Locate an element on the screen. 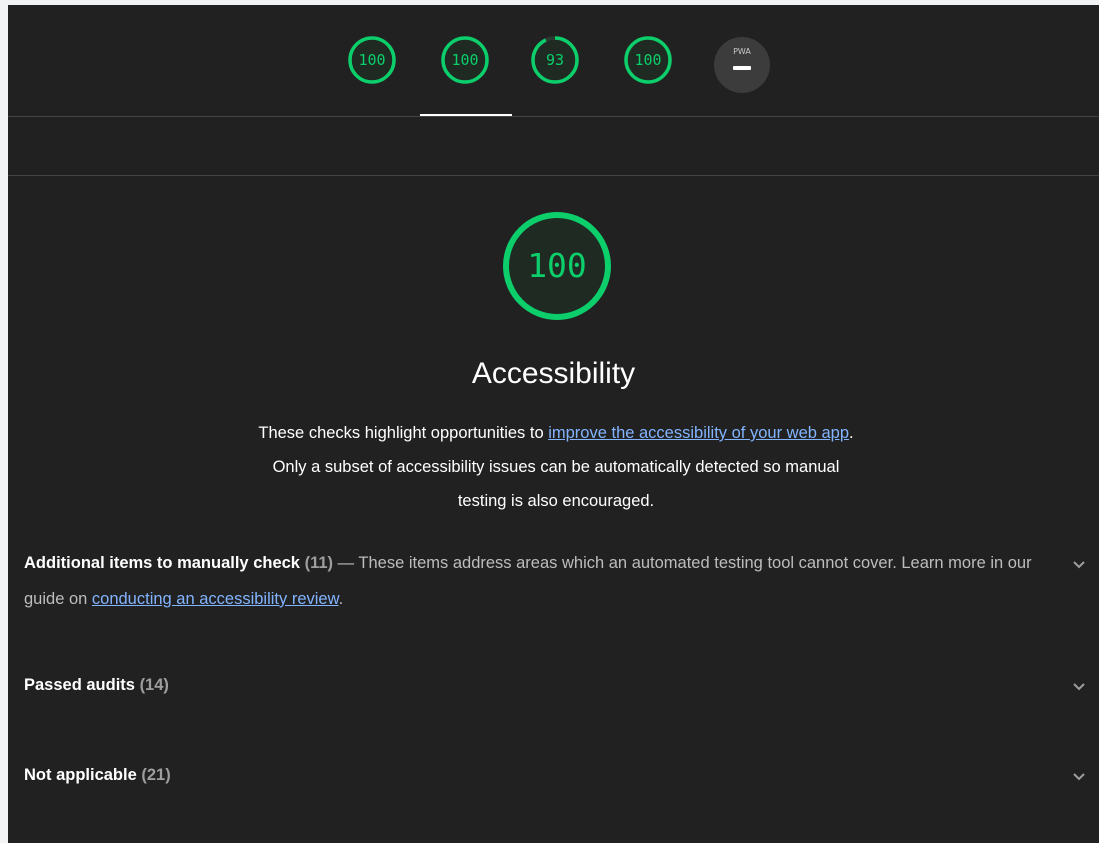 This screenshot has width=1099, height=843. gauge-performance: 100 is located at coordinates (372, 60).